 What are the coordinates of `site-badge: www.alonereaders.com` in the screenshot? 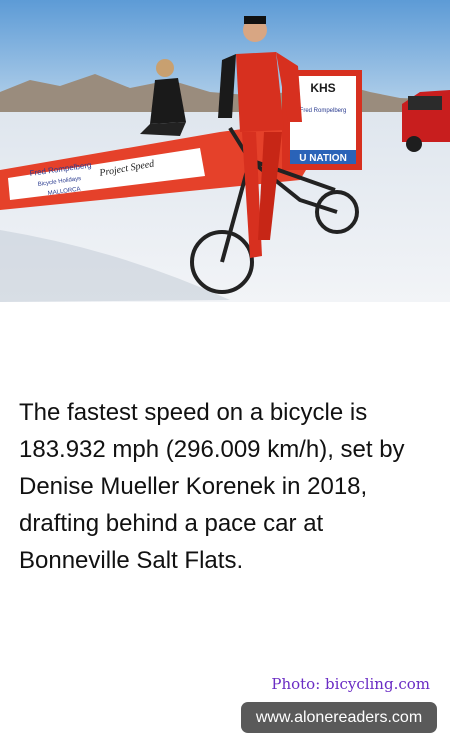 It's located at (339, 717).